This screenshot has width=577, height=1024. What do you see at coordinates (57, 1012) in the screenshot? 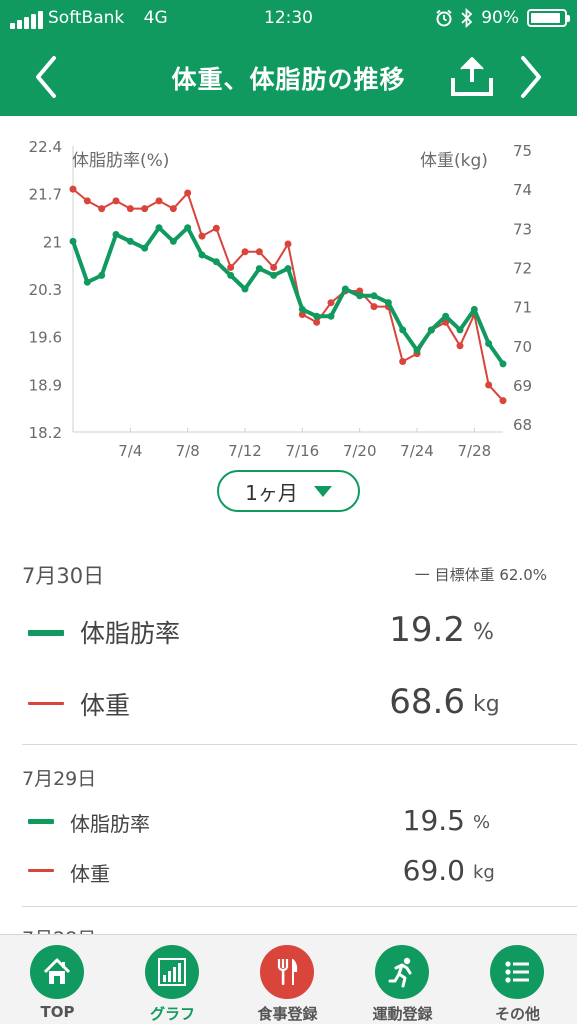
I see `tab-top-label: TOP` at bounding box center [57, 1012].